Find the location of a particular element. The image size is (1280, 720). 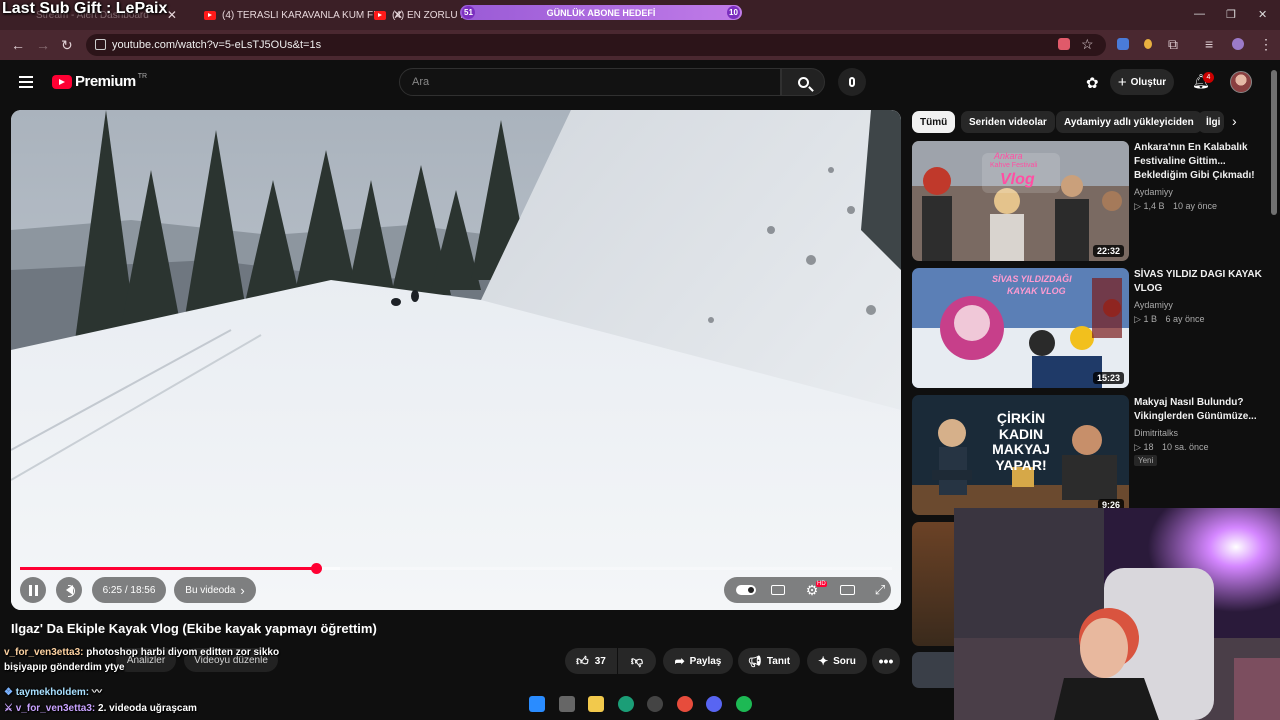

autoplay-toggle is located at coordinates (746, 590).